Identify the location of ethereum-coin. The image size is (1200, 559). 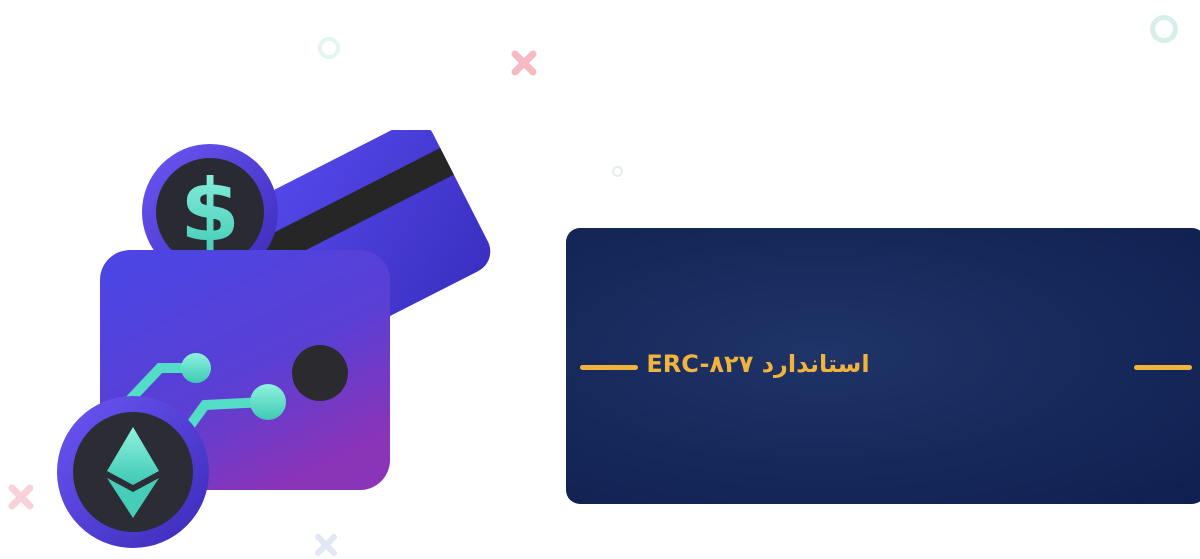
(133, 472).